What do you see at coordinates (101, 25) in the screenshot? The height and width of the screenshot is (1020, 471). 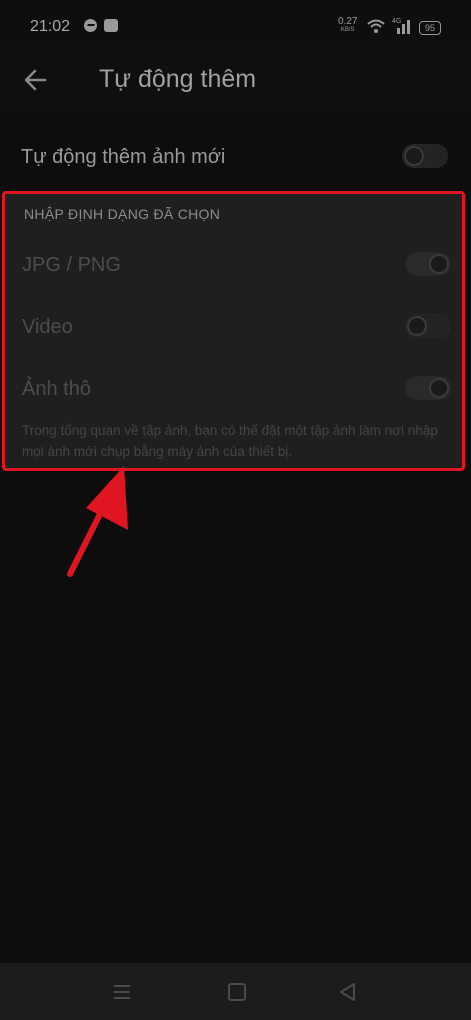 I see `notification-icons` at bounding box center [101, 25].